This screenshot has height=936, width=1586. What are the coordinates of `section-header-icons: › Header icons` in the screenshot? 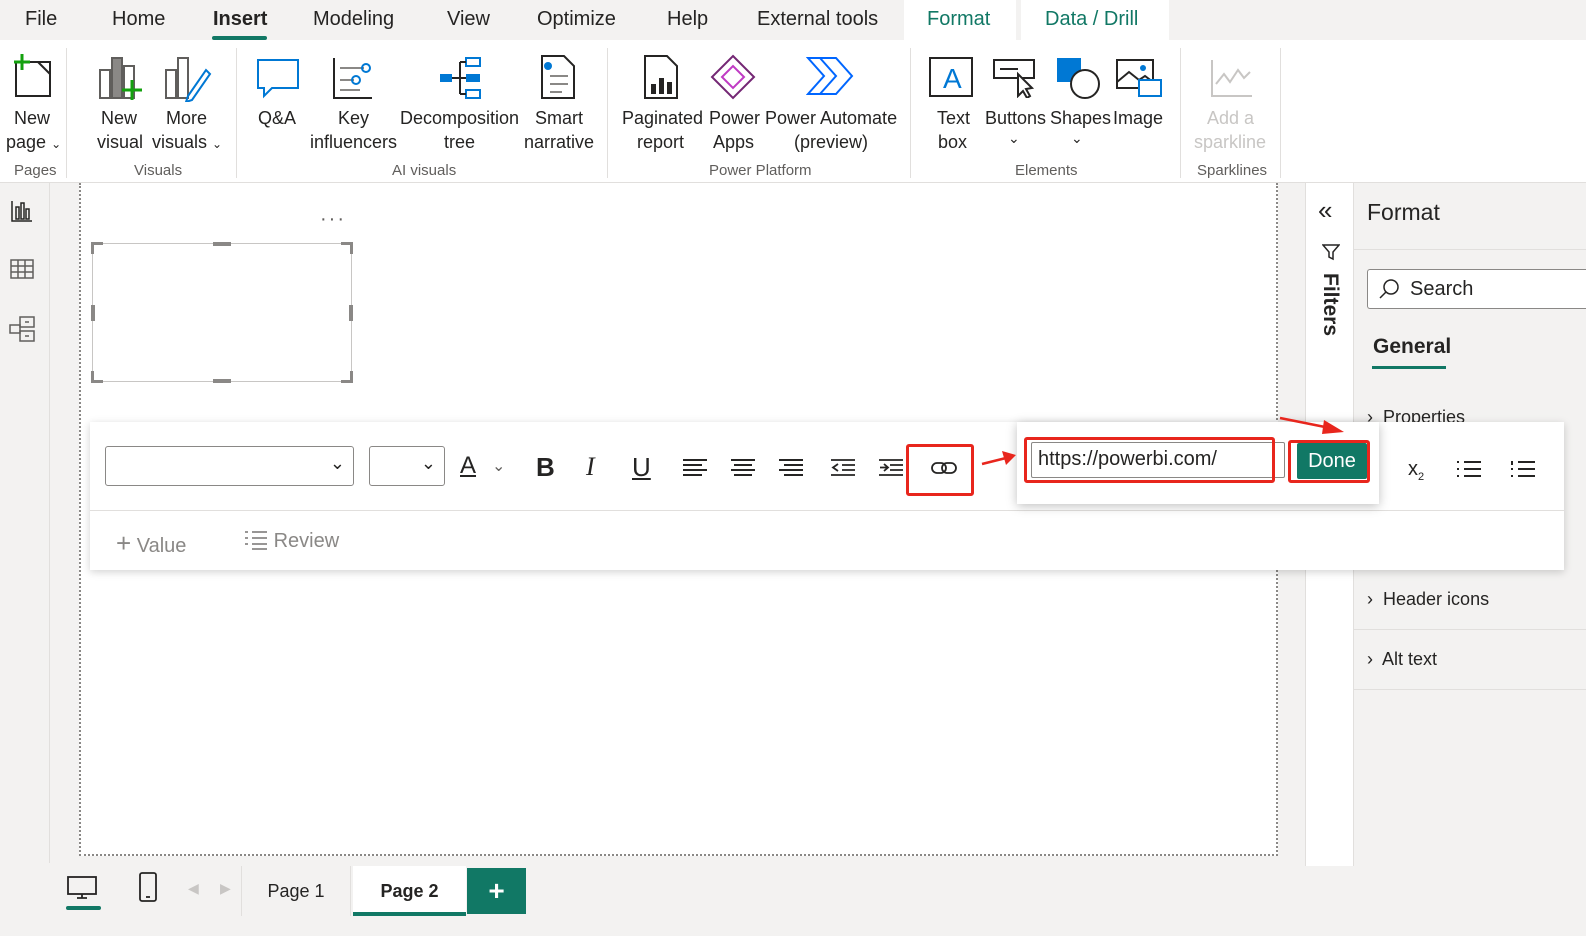 It's located at (1428, 599).